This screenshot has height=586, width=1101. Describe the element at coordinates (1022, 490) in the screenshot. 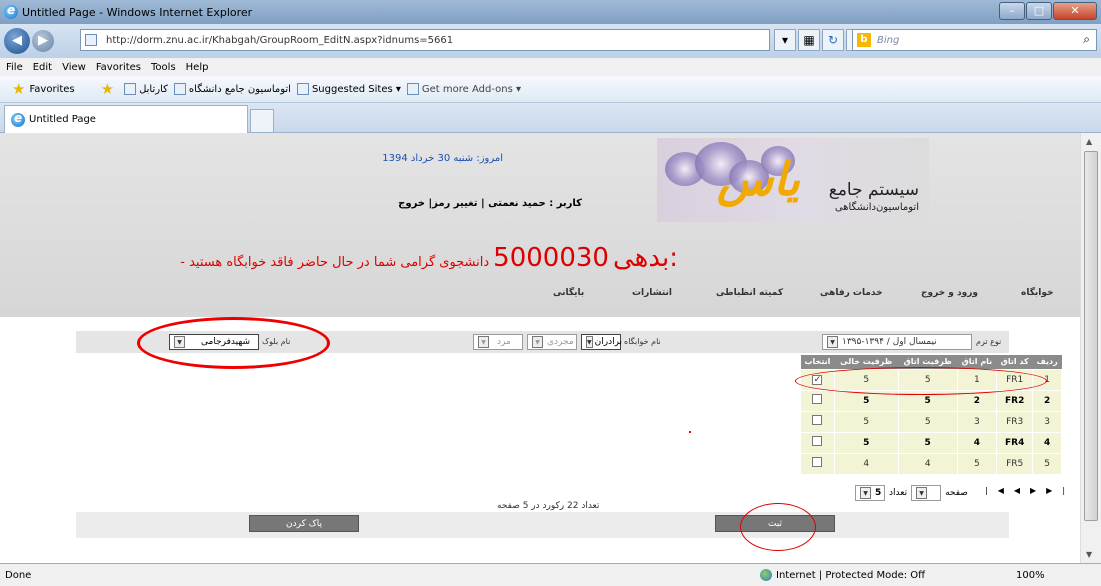

I see `prev-page-icon: ◀` at that location.